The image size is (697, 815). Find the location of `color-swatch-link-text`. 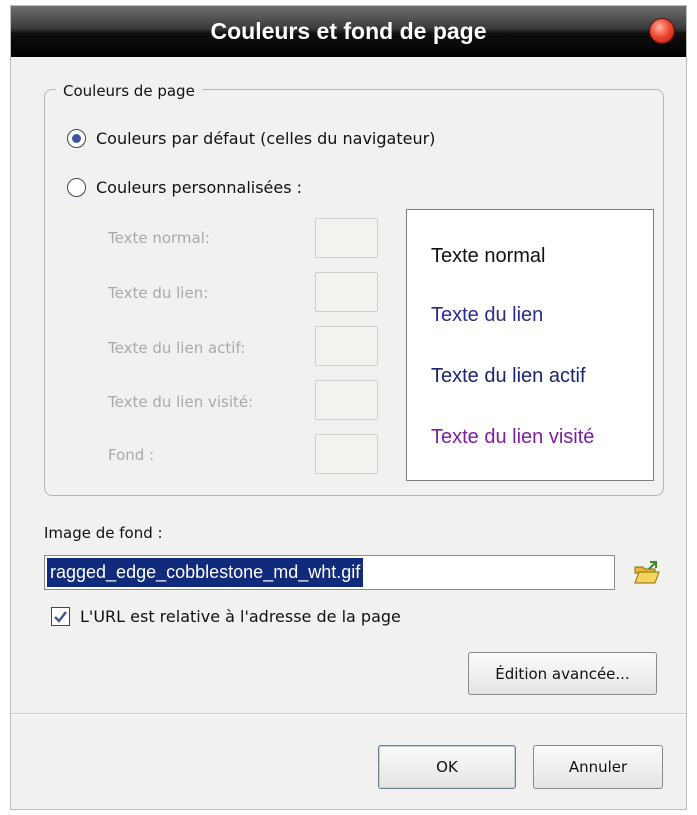

color-swatch-link-text is located at coordinates (346, 292).